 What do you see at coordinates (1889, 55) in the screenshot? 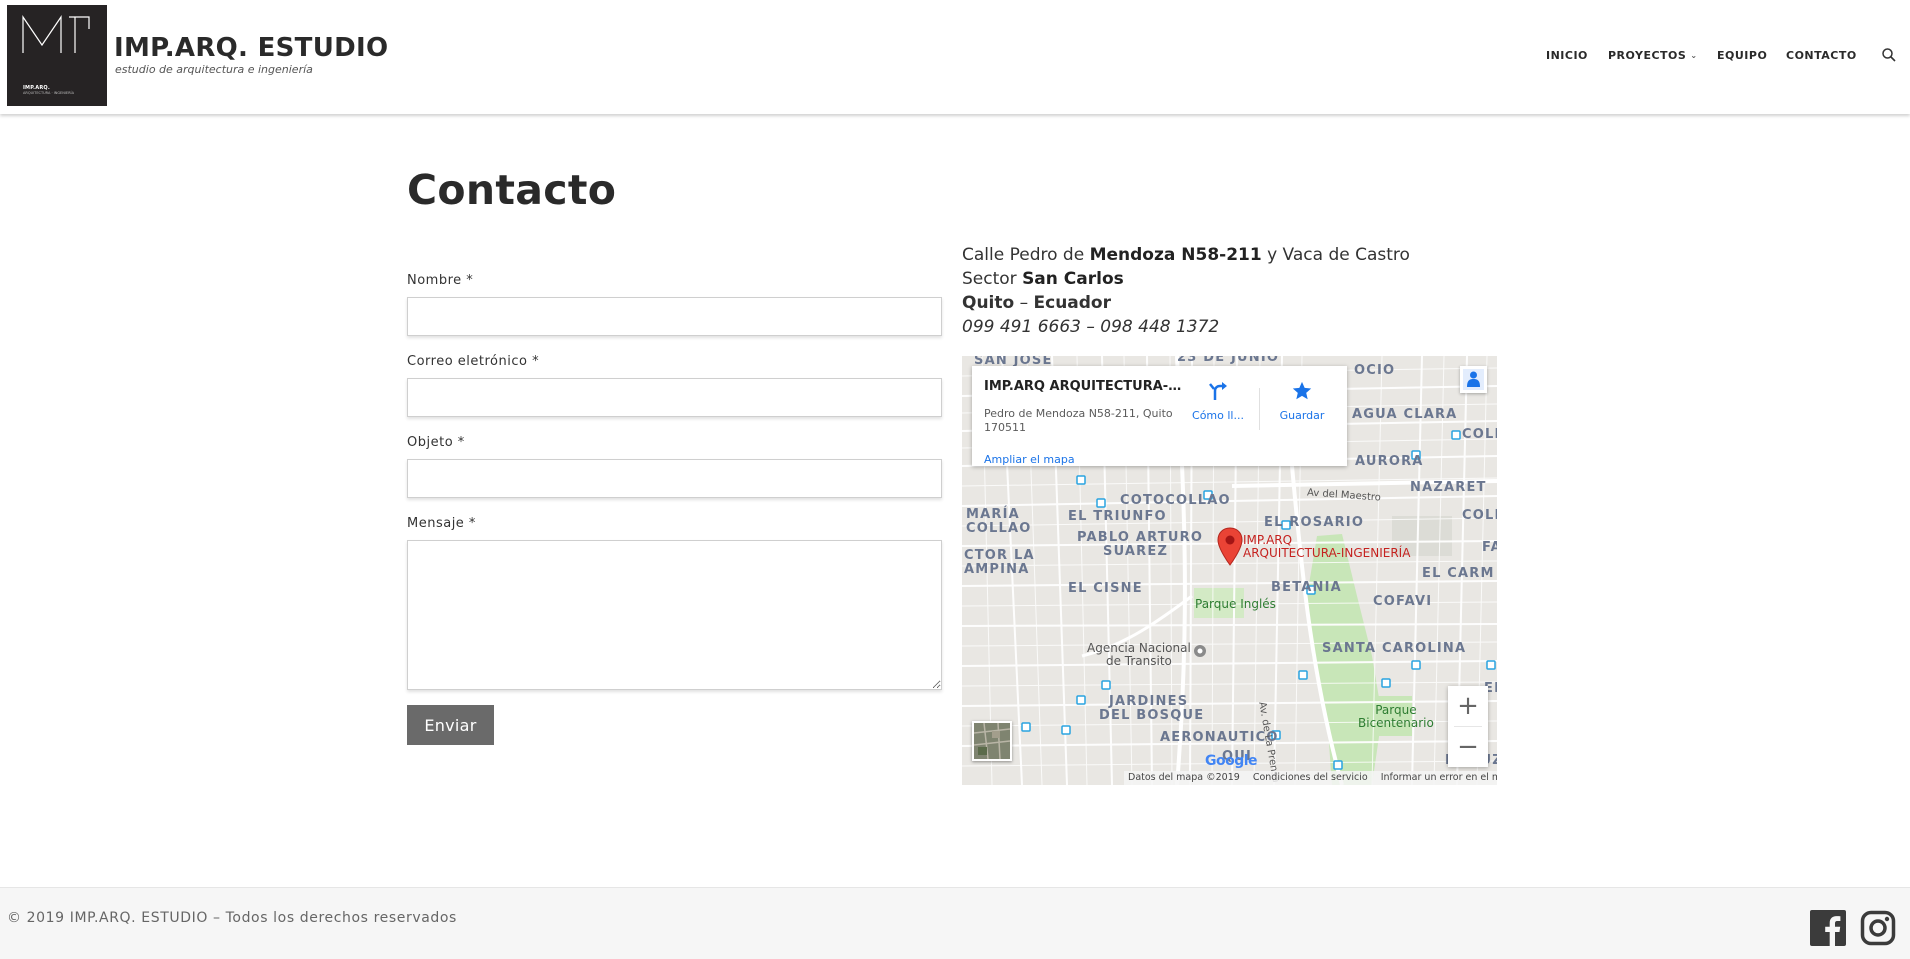
I see `search-icon` at bounding box center [1889, 55].